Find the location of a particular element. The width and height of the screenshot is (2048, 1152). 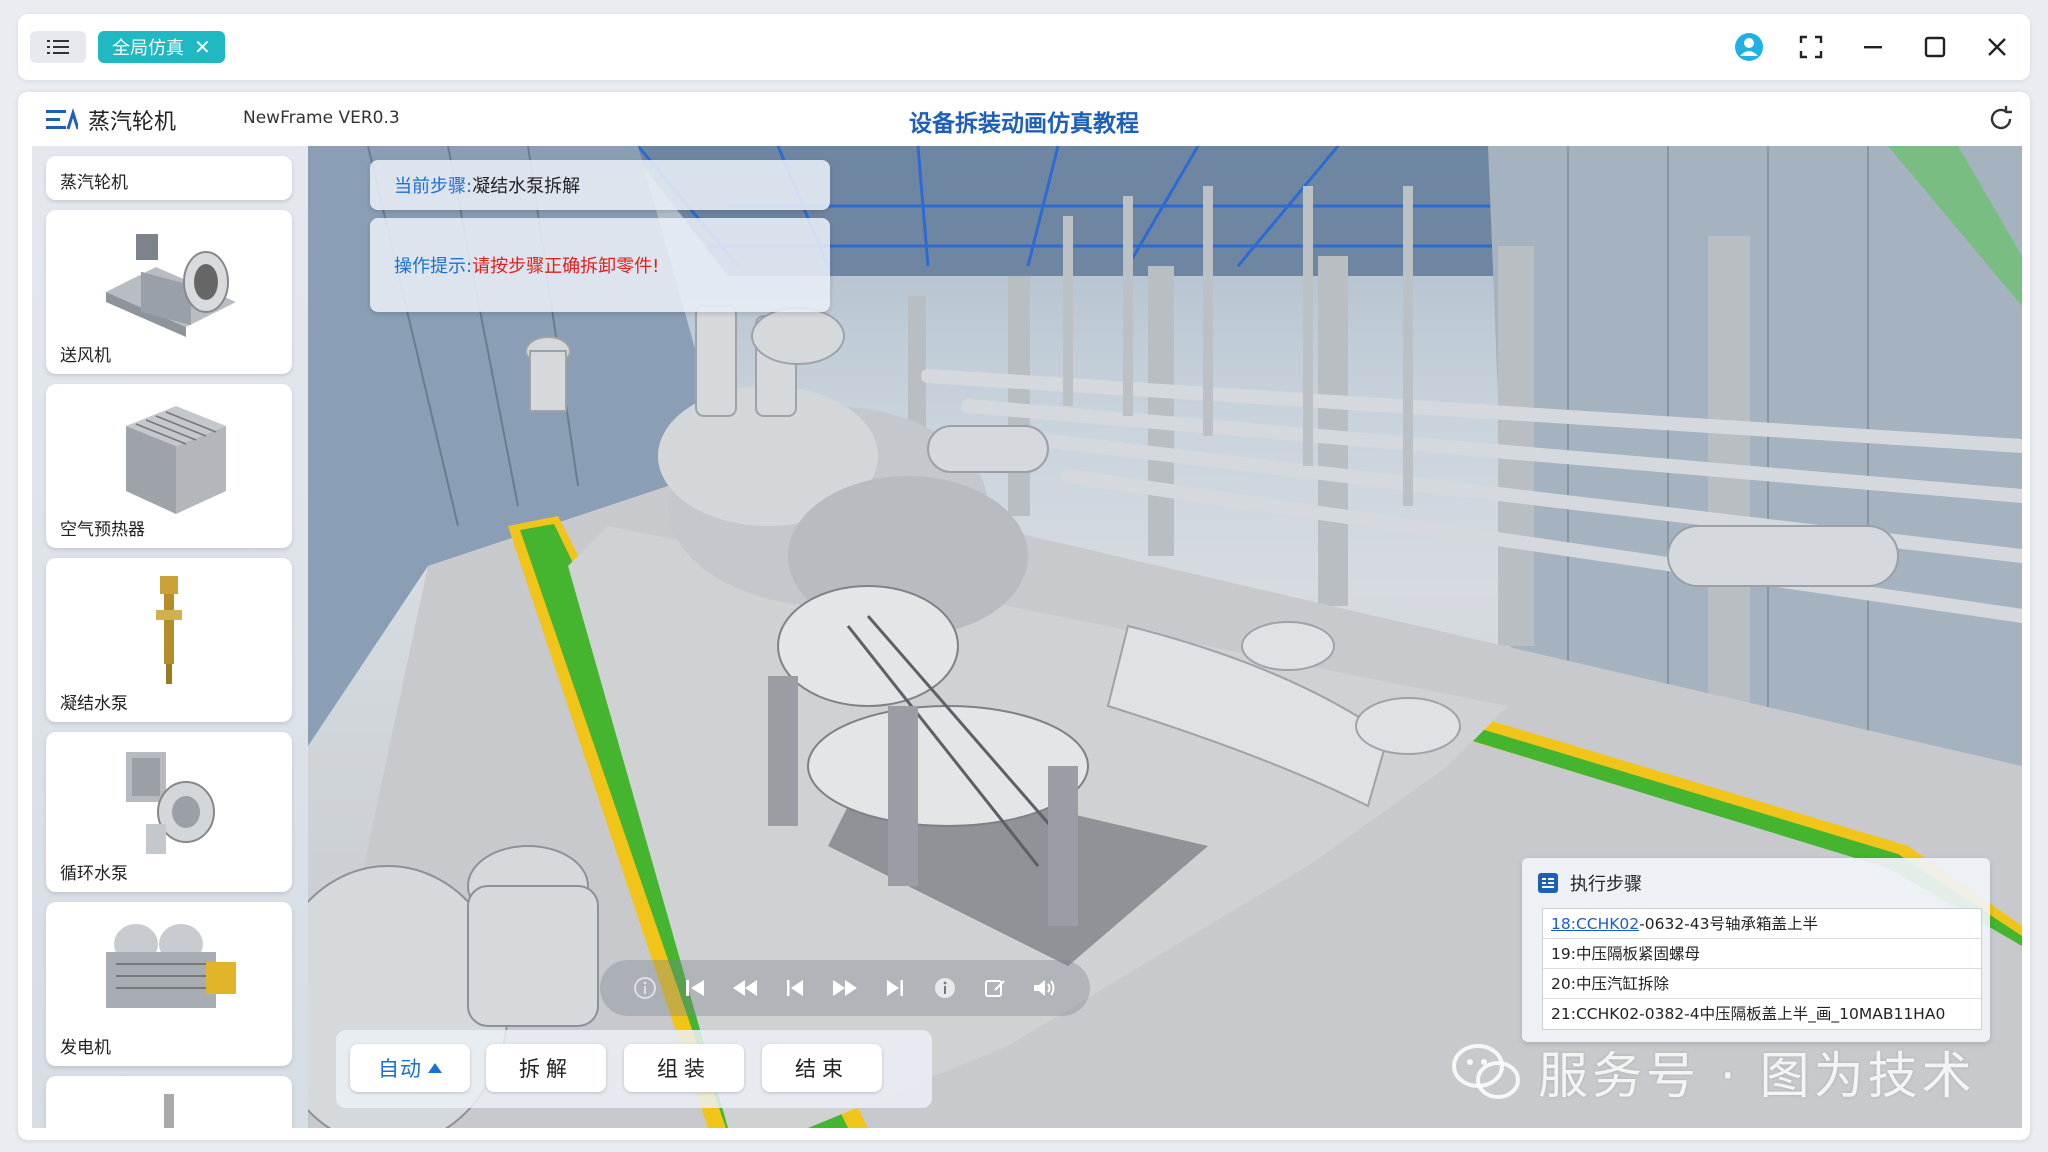

step-row: 21:CCHK02-0382-4中压隔板盖上半_画_10MAB11HA0 is located at coordinates (1762, 1014).